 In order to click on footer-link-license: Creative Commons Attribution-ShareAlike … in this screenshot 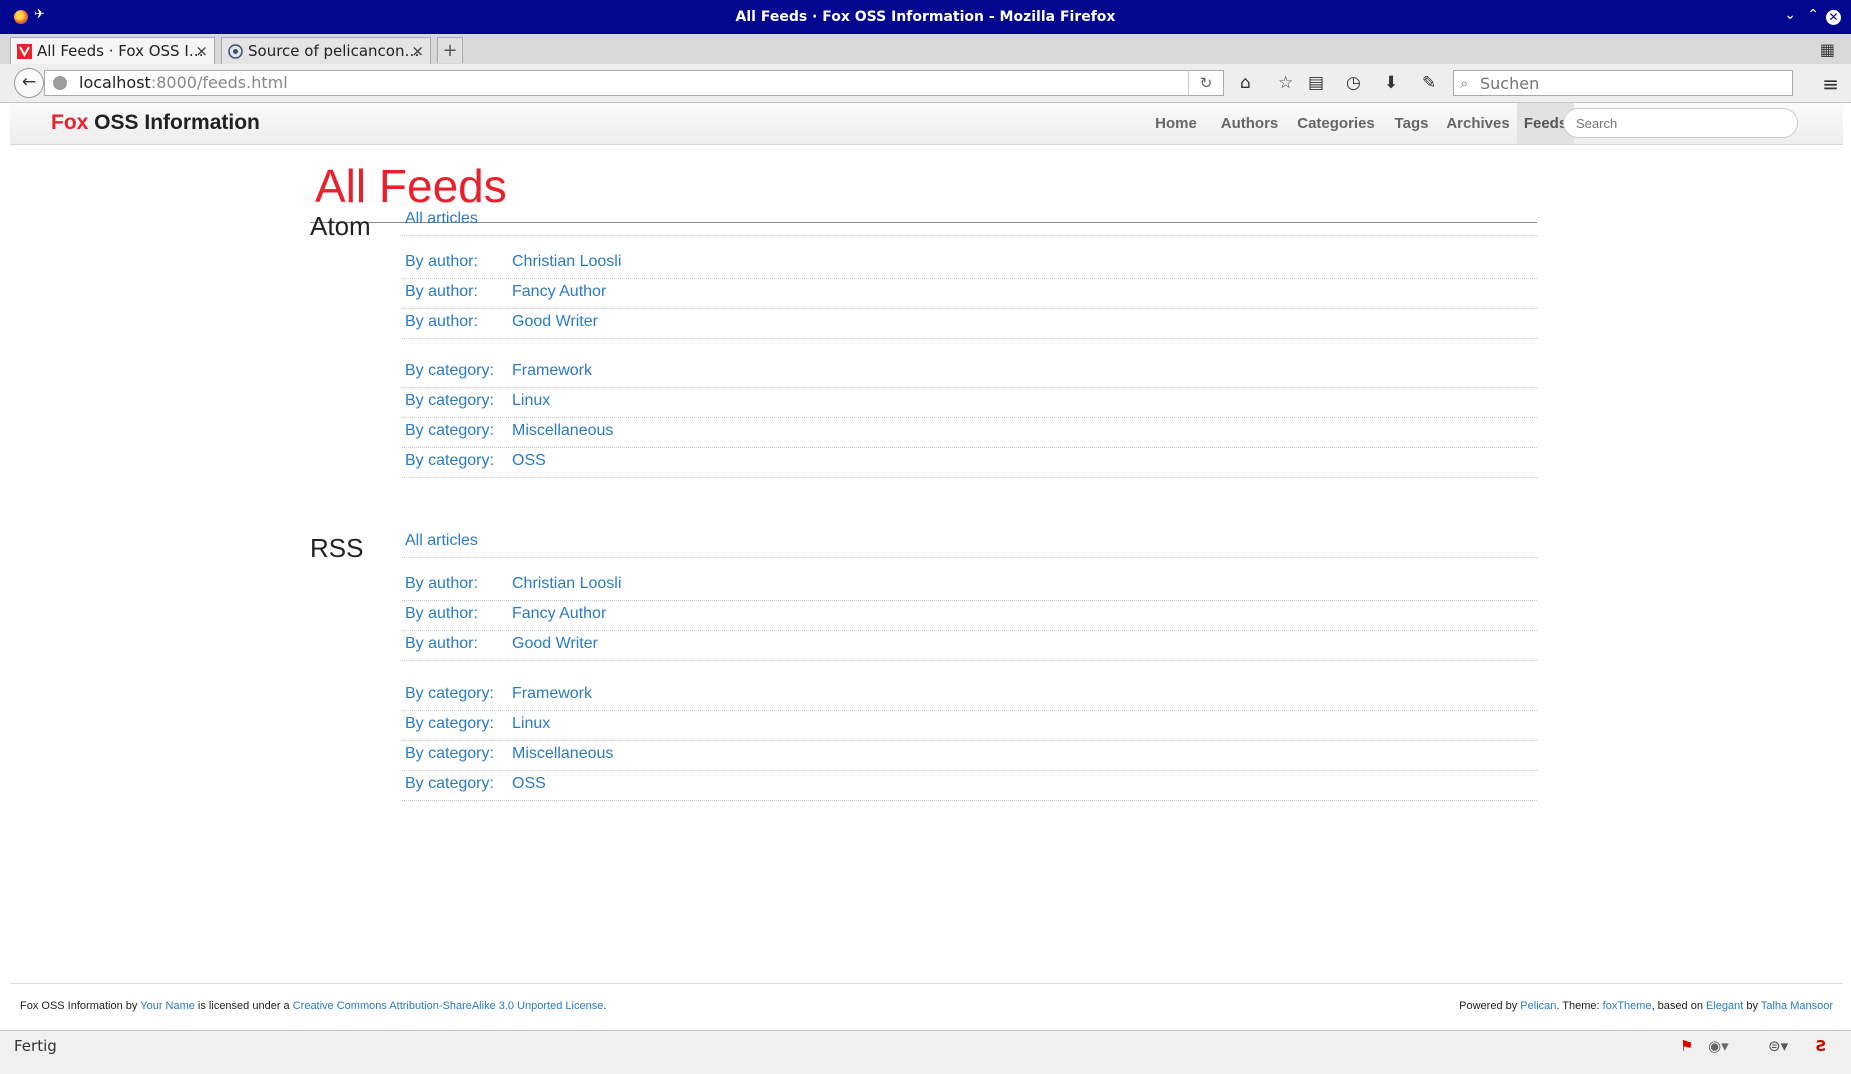, I will do `click(448, 1006)`.